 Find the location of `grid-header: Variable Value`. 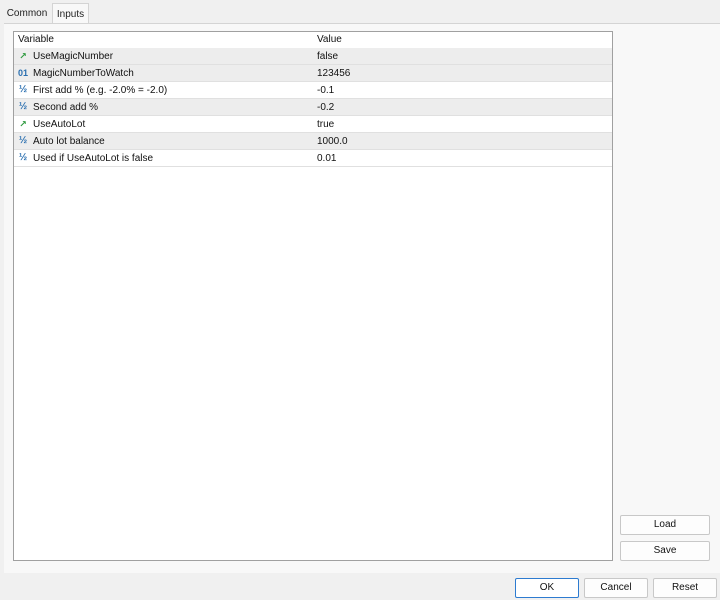

grid-header: Variable Value is located at coordinates (313, 40).